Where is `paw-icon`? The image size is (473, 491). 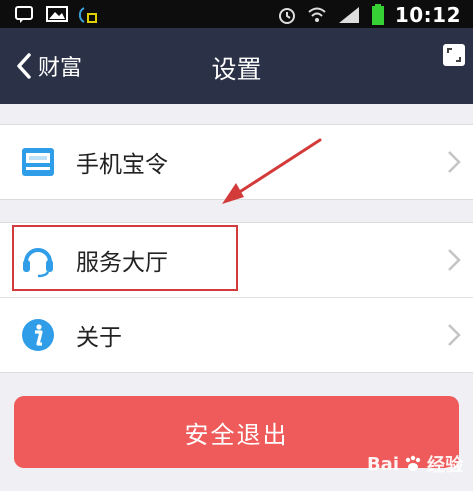 paw-icon is located at coordinates (413, 463).